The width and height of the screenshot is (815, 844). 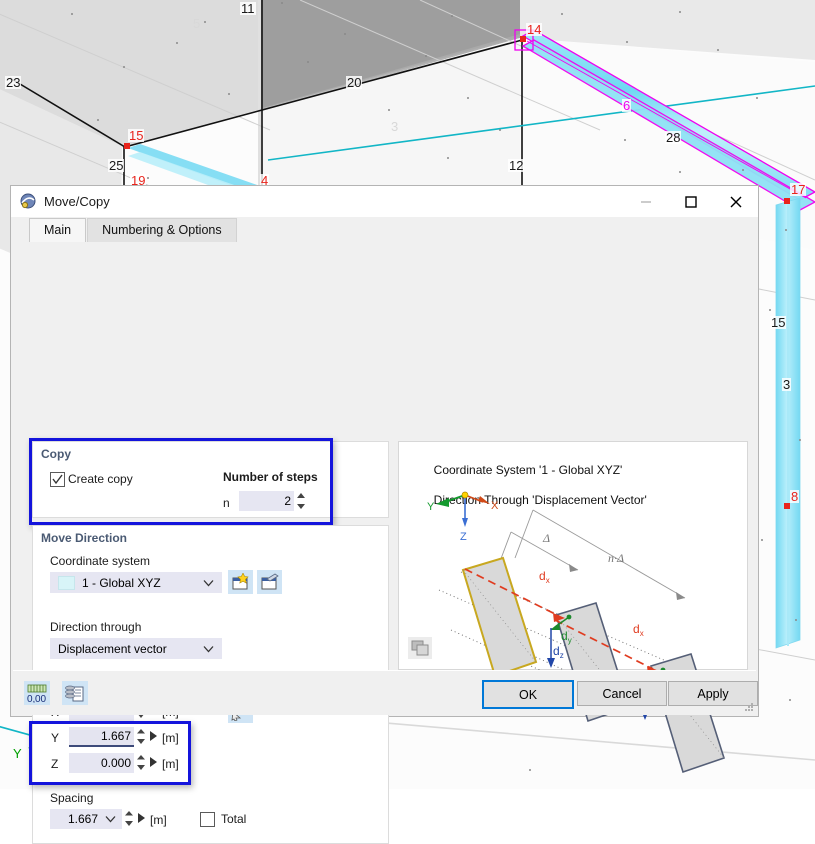 I want to click on preview-dz-label-1: dz, so click(x=558, y=652).